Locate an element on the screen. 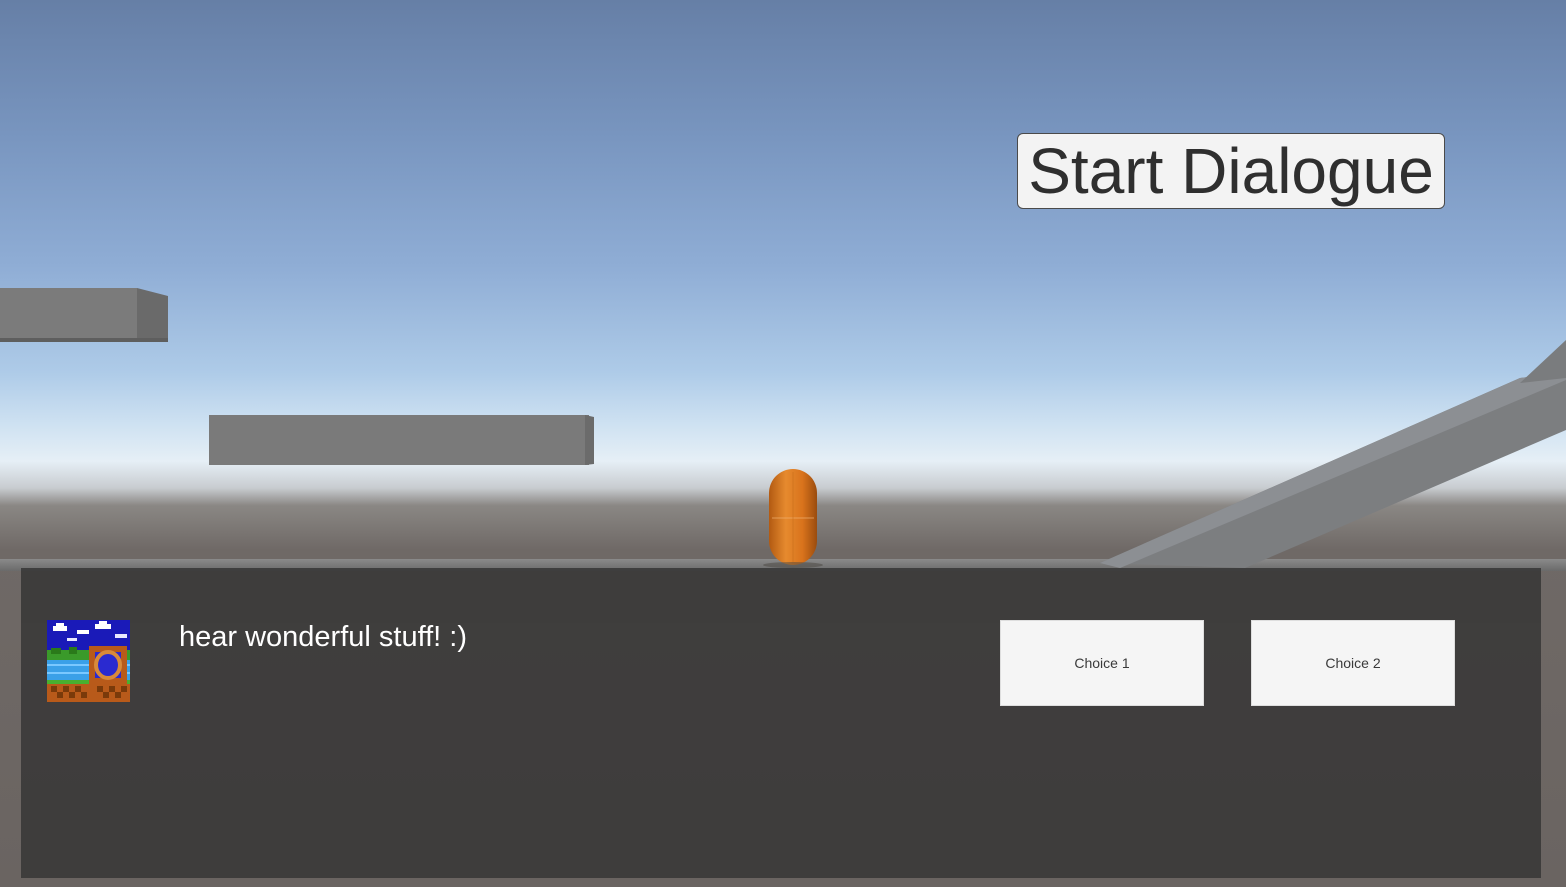  dialogue-panel-header-band is located at coordinates (781, 595).